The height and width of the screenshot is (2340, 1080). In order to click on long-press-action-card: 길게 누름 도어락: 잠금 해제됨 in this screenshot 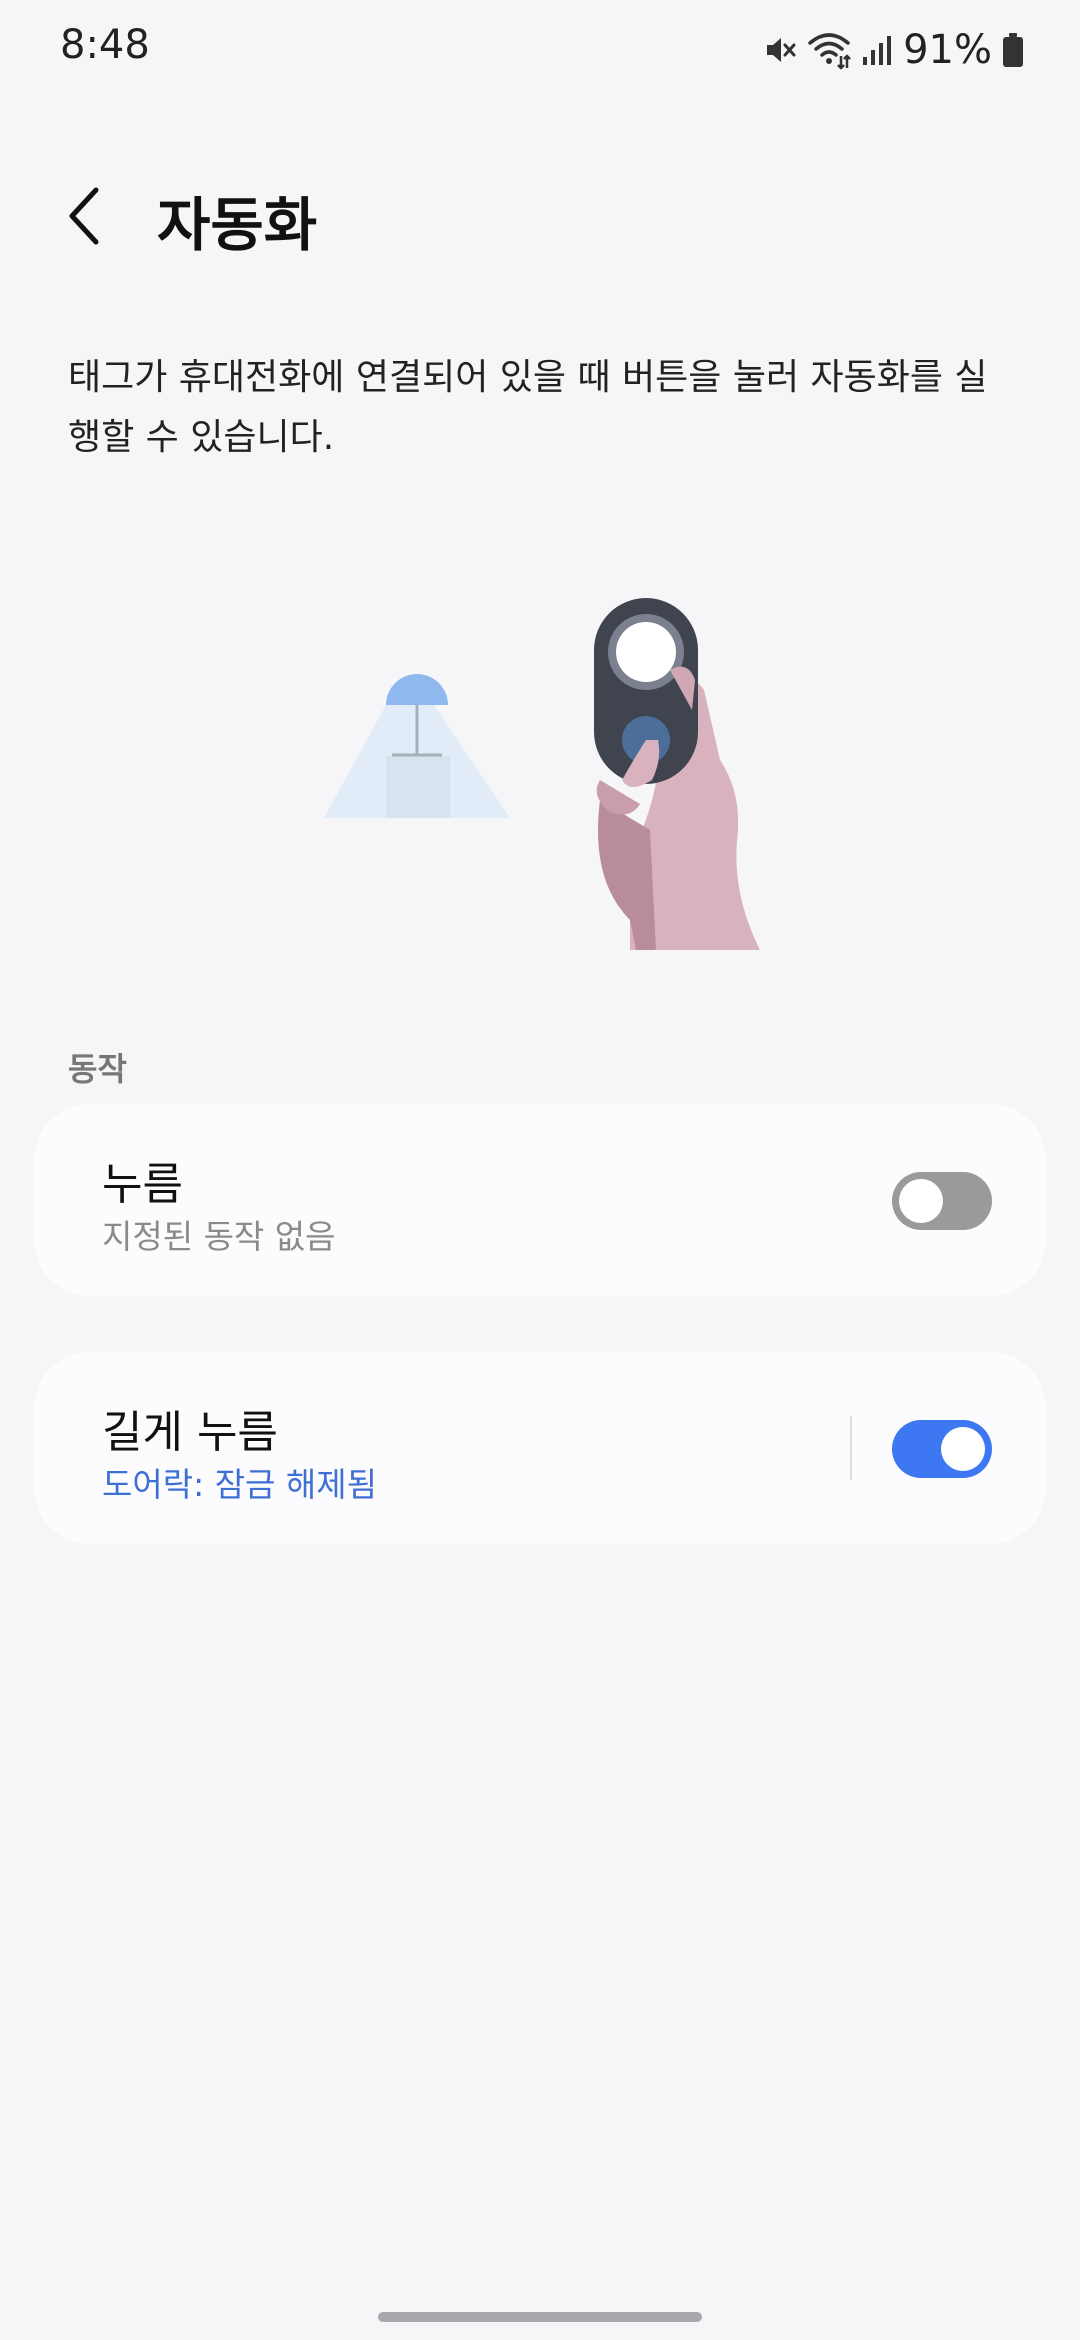, I will do `click(540, 1448)`.